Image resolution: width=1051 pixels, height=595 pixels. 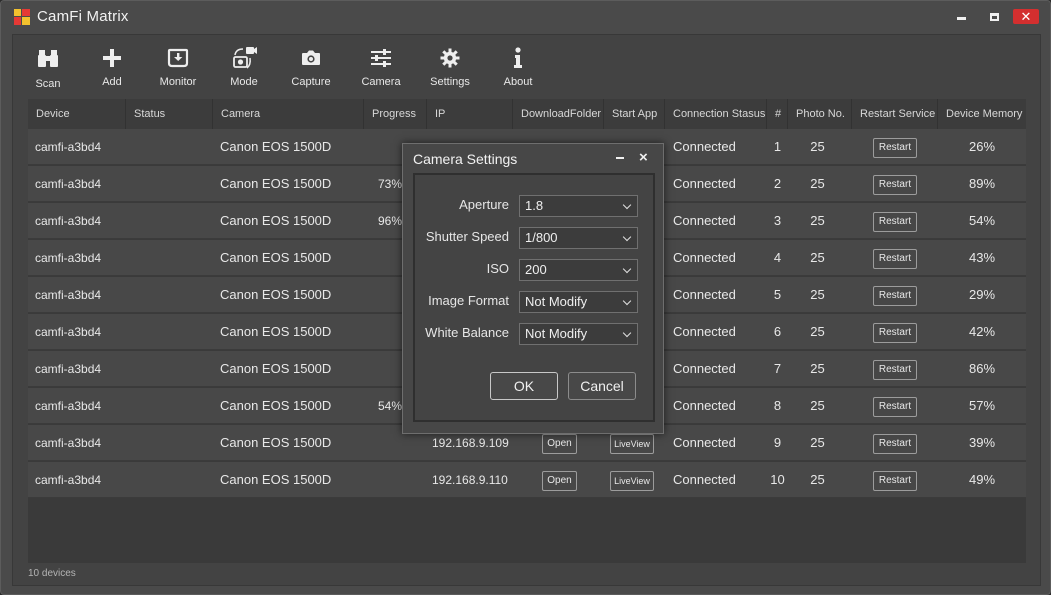 What do you see at coordinates (777, 146) in the screenshot?
I see `index-cell: 1` at bounding box center [777, 146].